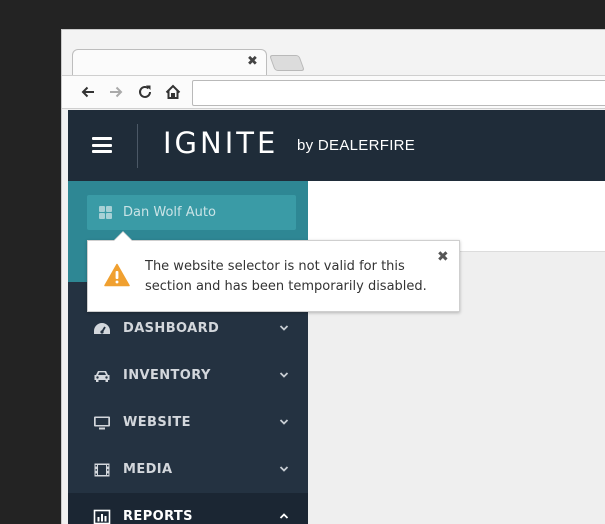 This screenshot has width=605, height=524. I want to click on warning-icon, so click(117, 275).